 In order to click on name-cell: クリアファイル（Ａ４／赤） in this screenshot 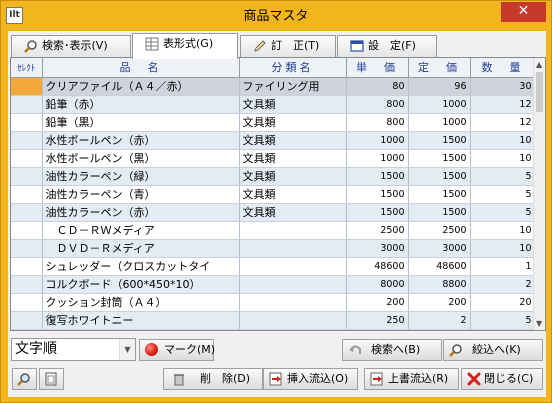, I will do `click(141, 86)`.